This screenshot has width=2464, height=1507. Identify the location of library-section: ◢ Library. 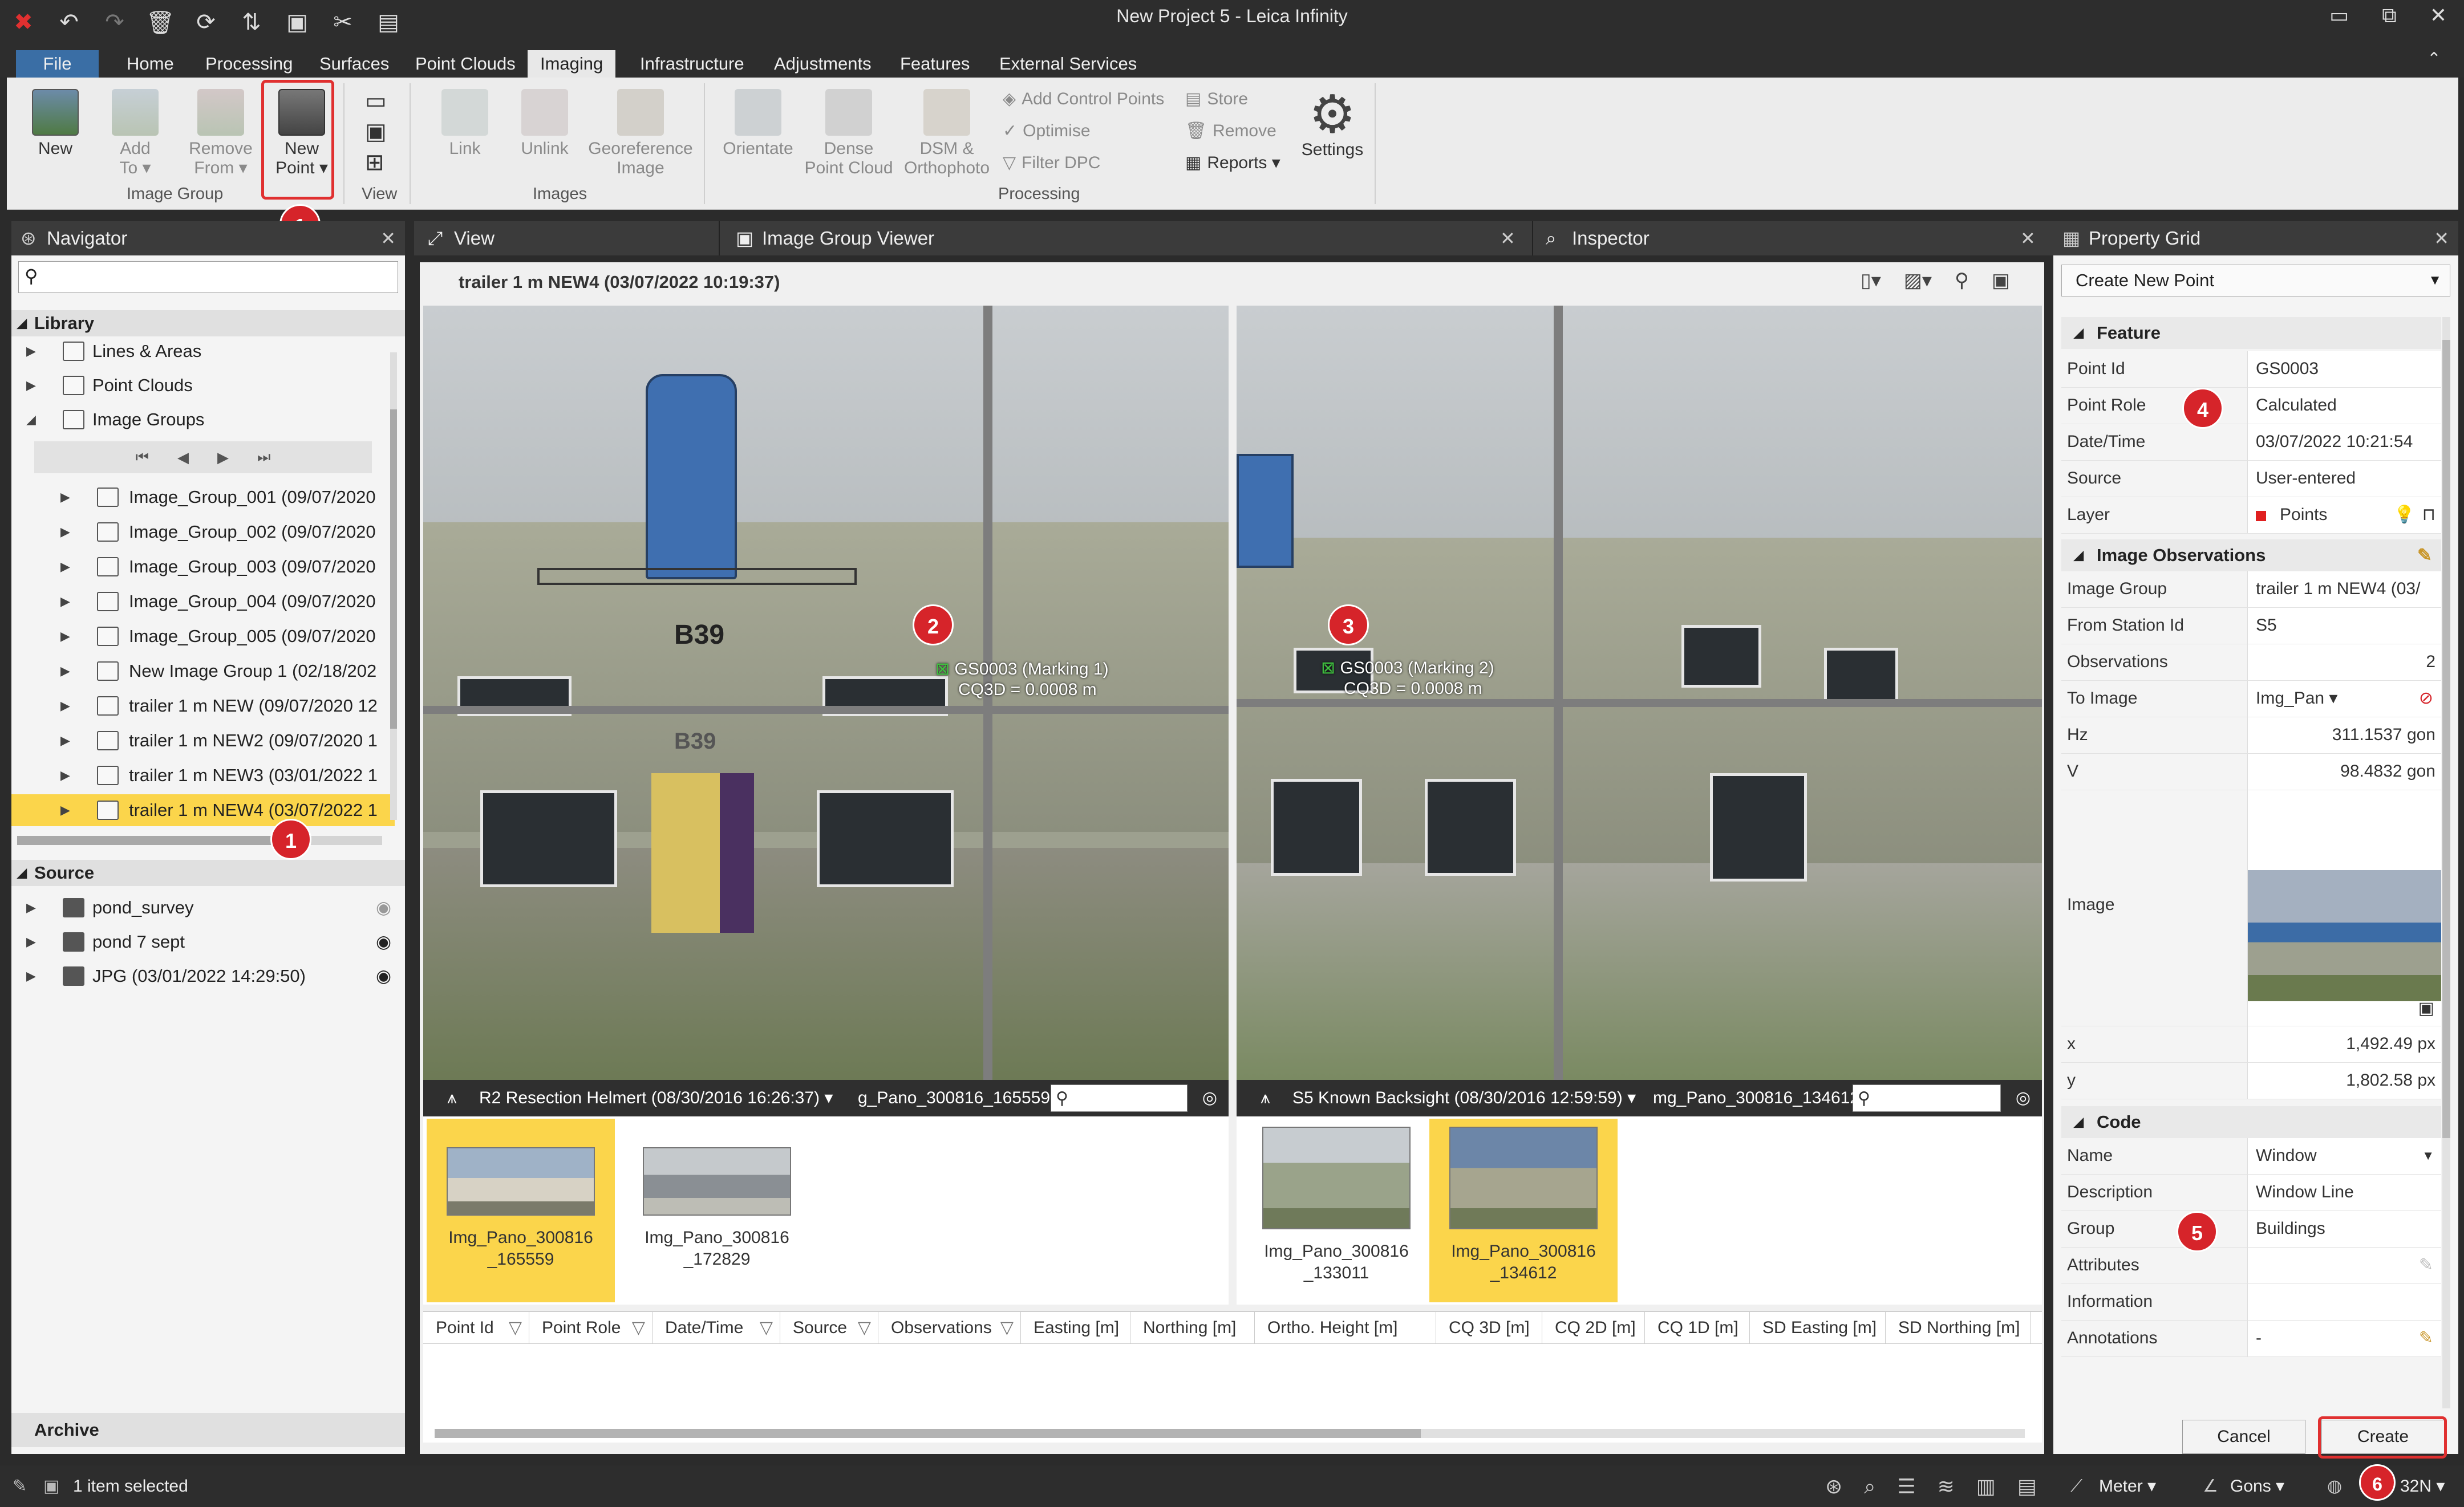
(208, 323).